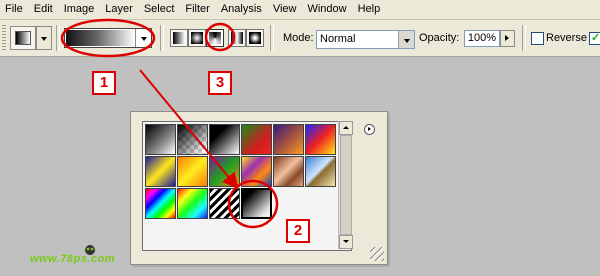 The width and height of the screenshot is (600, 276). Describe the element at coordinates (320, 139) in the screenshot. I see `gradient-swatch-blue-red-yellow` at that location.